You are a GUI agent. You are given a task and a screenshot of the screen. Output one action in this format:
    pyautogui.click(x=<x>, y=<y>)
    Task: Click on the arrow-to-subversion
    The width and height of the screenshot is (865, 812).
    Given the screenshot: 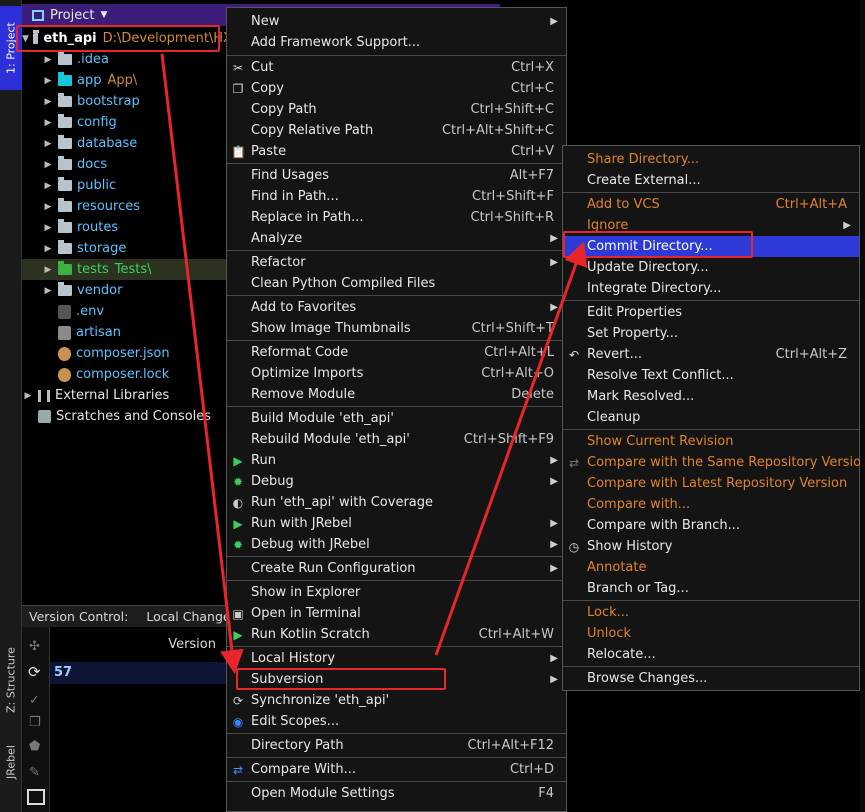 What is the action you would take?
    pyautogui.click(x=202, y=363)
    